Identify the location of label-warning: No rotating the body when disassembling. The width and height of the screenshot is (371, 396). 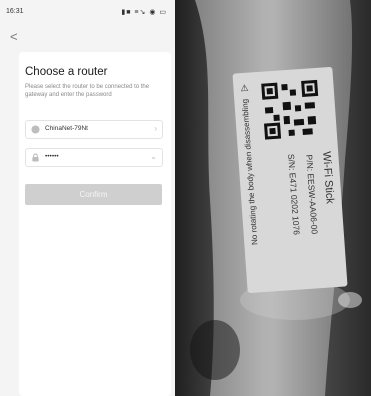
(250, 172).